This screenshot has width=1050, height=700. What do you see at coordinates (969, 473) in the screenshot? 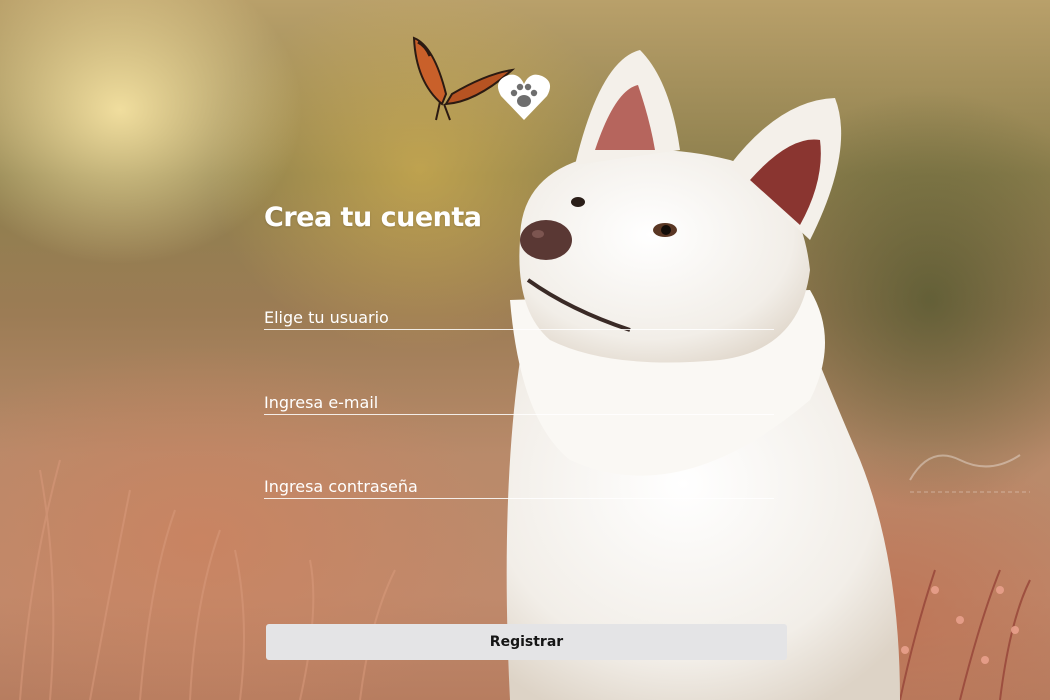
I see `photographer-watermark` at bounding box center [969, 473].